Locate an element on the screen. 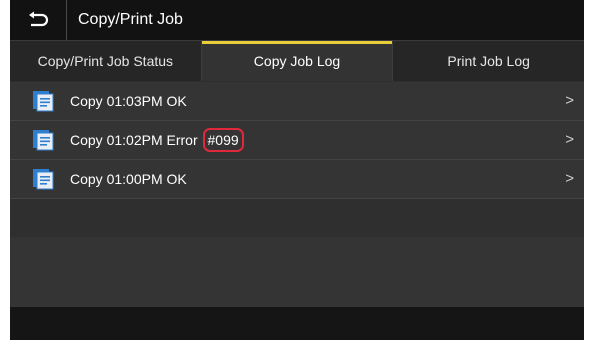 Image resolution: width=590 pixels, height=347 pixels. job-log-text: Copy 01:00PM OK is located at coordinates (128, 179).